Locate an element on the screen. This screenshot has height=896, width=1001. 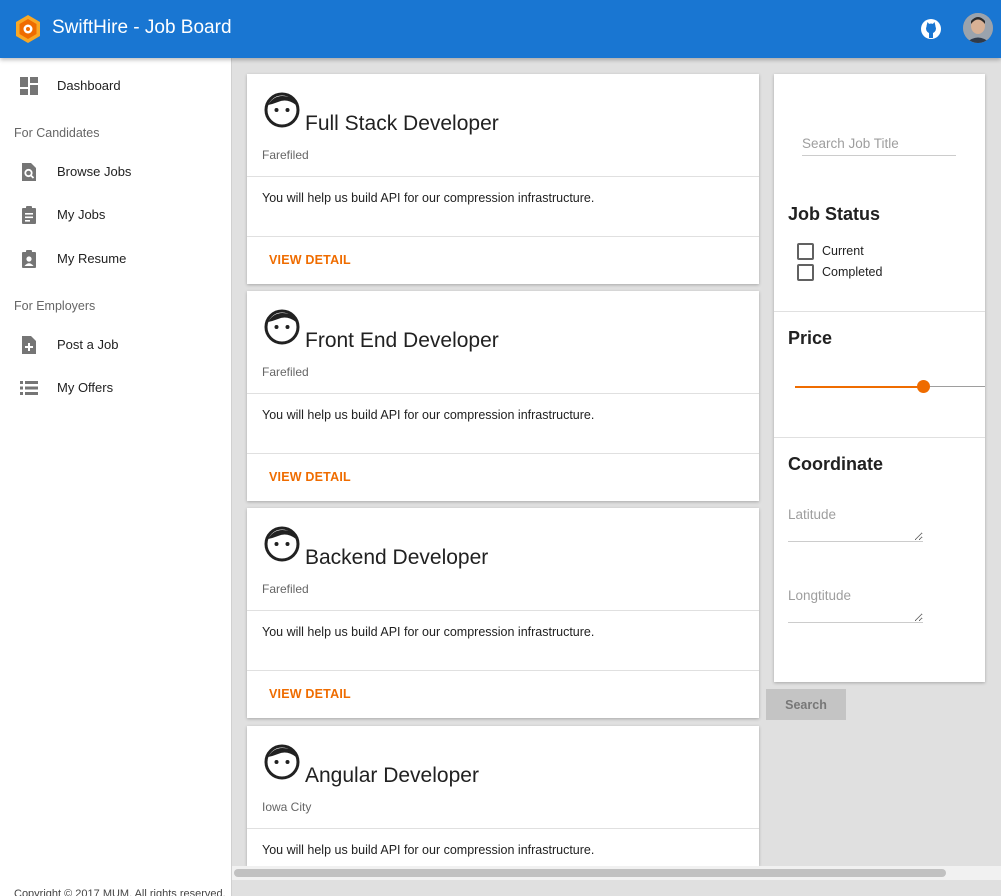
longitude-input is located at coordinates (855, 605).